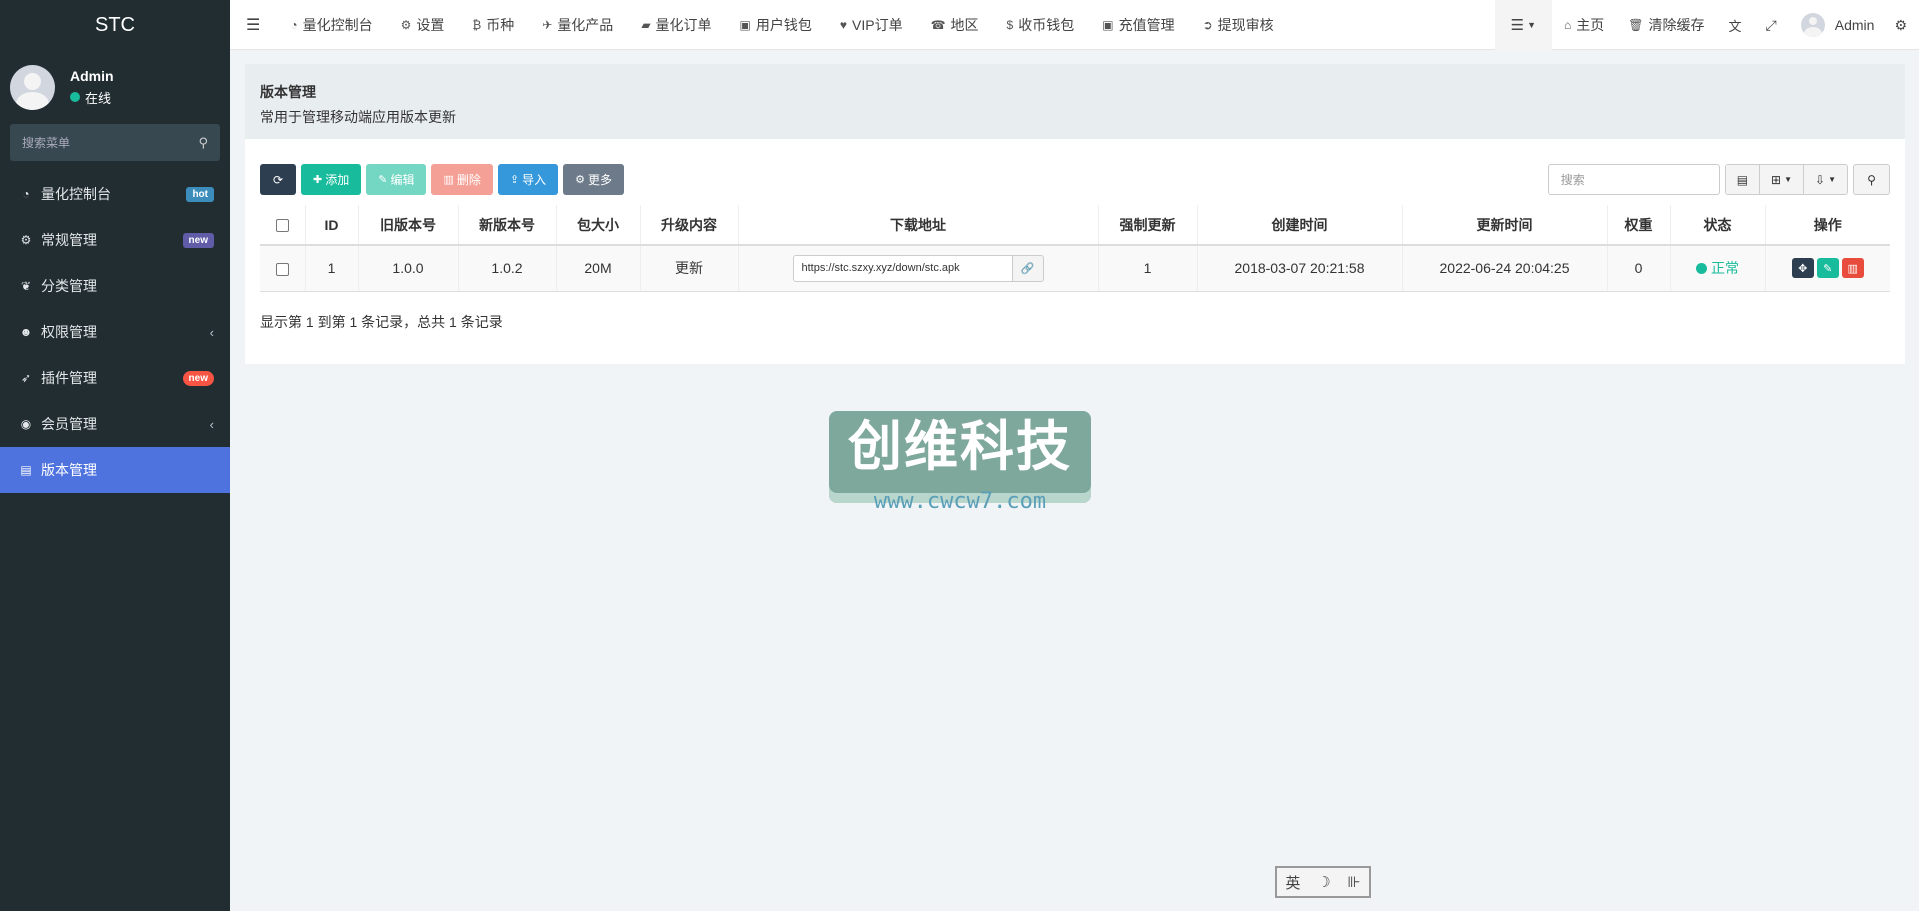  What do you see at coordinates (396, 179) in the screenshot?
I see `edit-button: ✎ 编辑` at bounding box center [396, 179].